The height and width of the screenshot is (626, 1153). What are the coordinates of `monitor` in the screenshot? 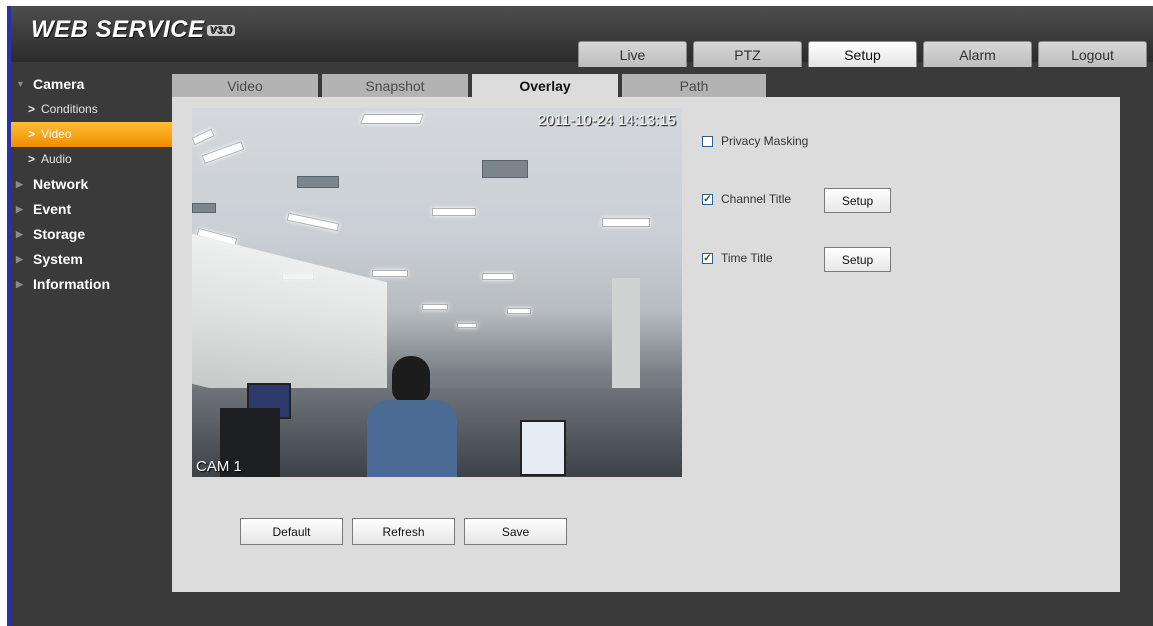 It's located at (543, 448).